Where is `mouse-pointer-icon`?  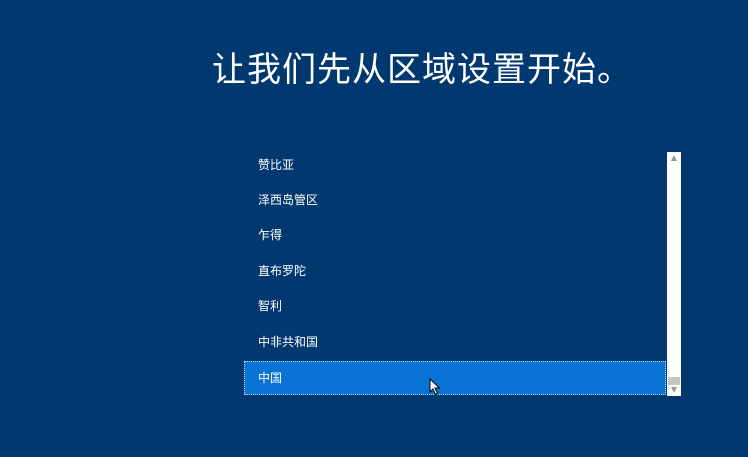
mouse-pointer-icon is located at coordinates (435, 387).